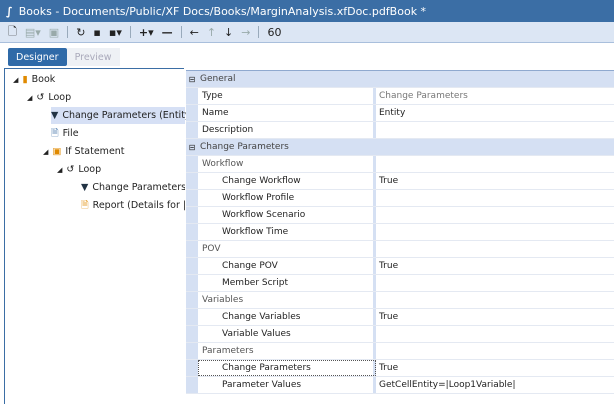 The height and width of the screenshot is (404, 614). What do you see at coordinates (167, 32) in the screenshot?
I see `remove-icon: —` at bounding box center [167, 32].